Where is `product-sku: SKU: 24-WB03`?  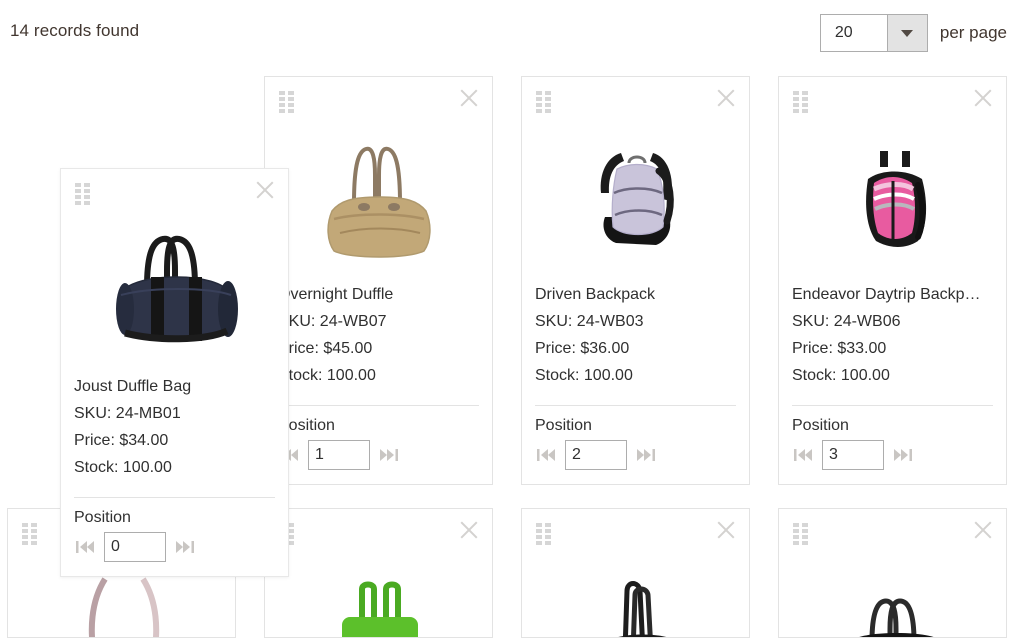
product-sku: SKU: 24-WB03 is located at coordinates (589, 321).